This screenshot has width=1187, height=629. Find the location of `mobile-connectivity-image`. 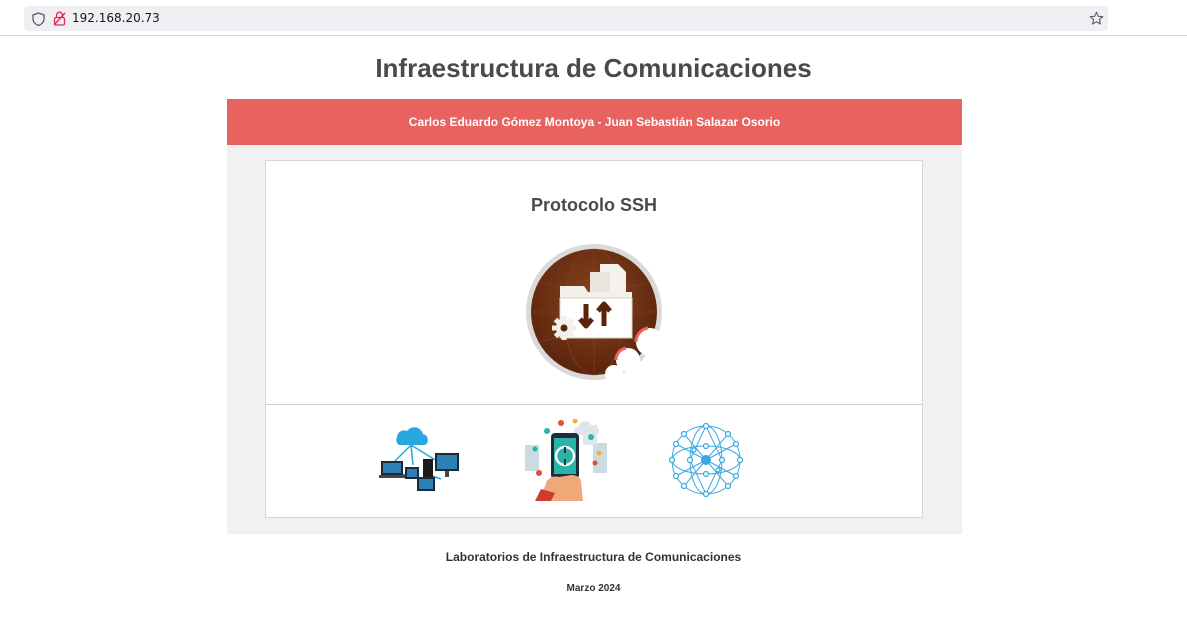

mobile-connectivity-image is located at coordinates (566, 460).